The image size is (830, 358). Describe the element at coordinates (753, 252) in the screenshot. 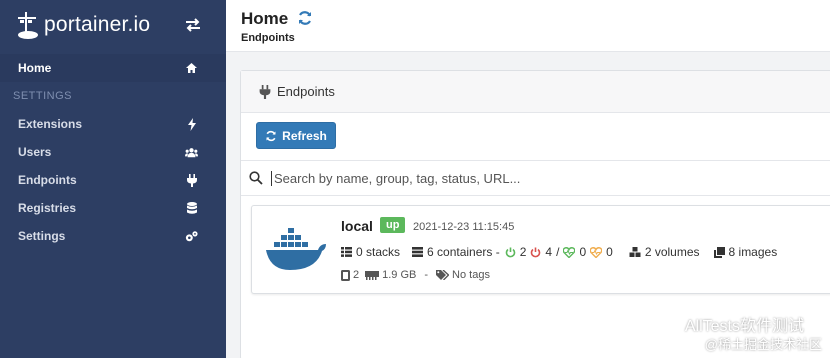

I see `images-count: 8 images` at that location.